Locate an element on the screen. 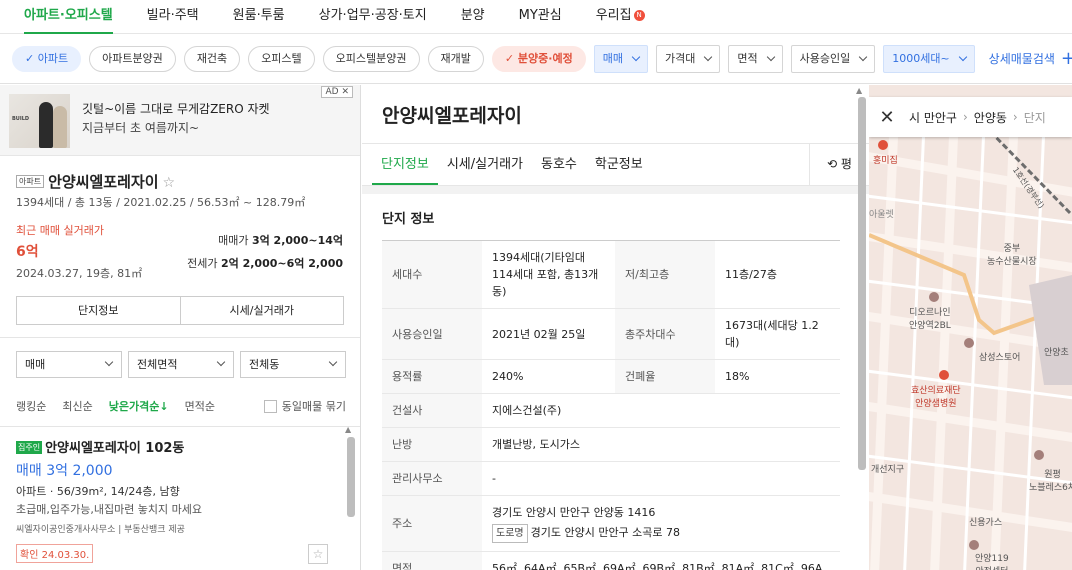 This screenshot has height=570, width=1072. complex-buttons: 단지정보 시세/실거래가 is located at coordinates (180, 310).